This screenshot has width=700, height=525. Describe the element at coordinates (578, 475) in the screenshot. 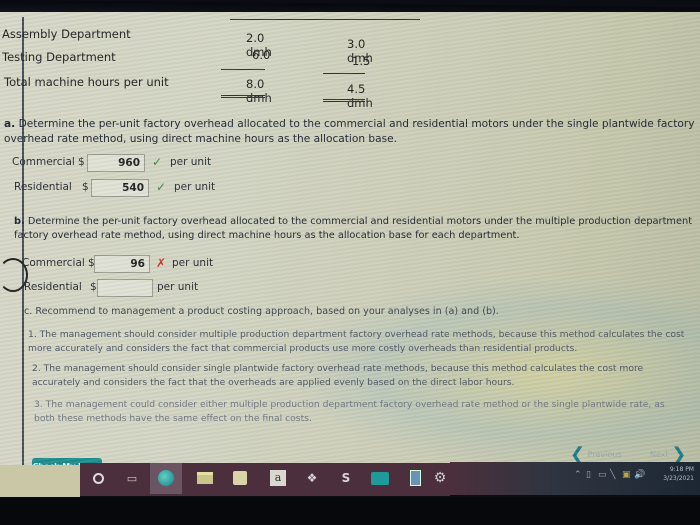

I see `tray-chevron-up-icon: ⌃` at that location.